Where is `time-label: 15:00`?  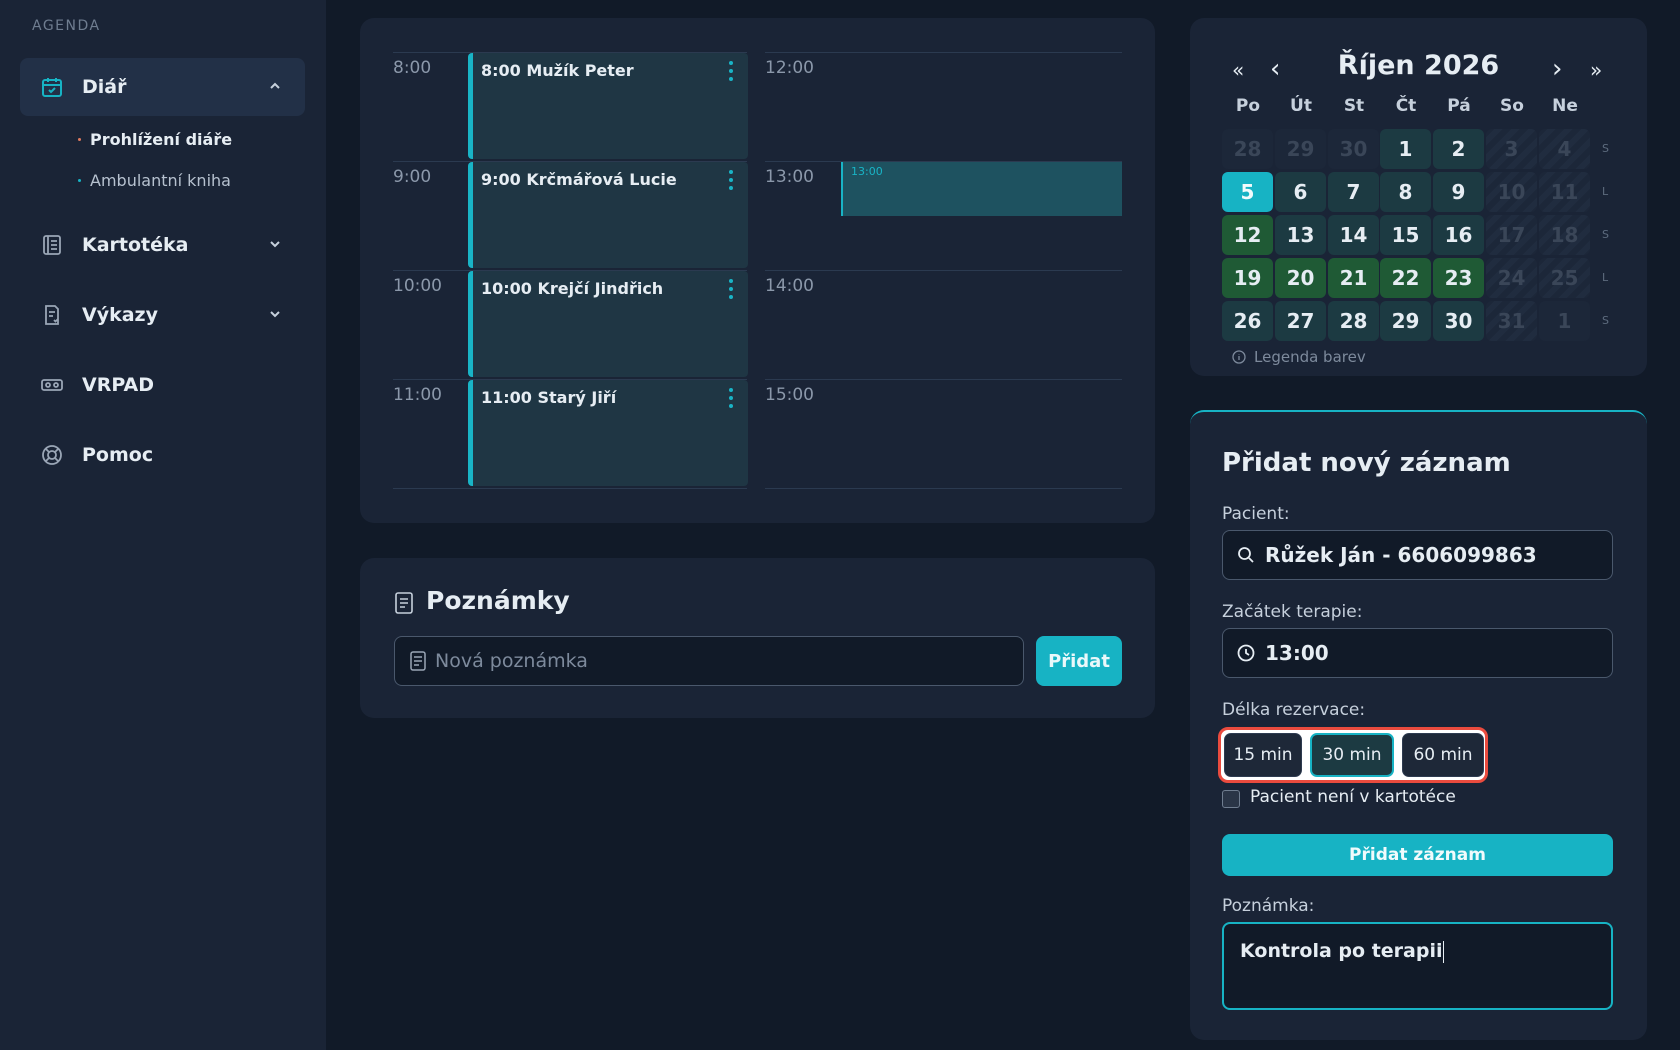 time-label: 15:00 is located at coordinates (789, 395).